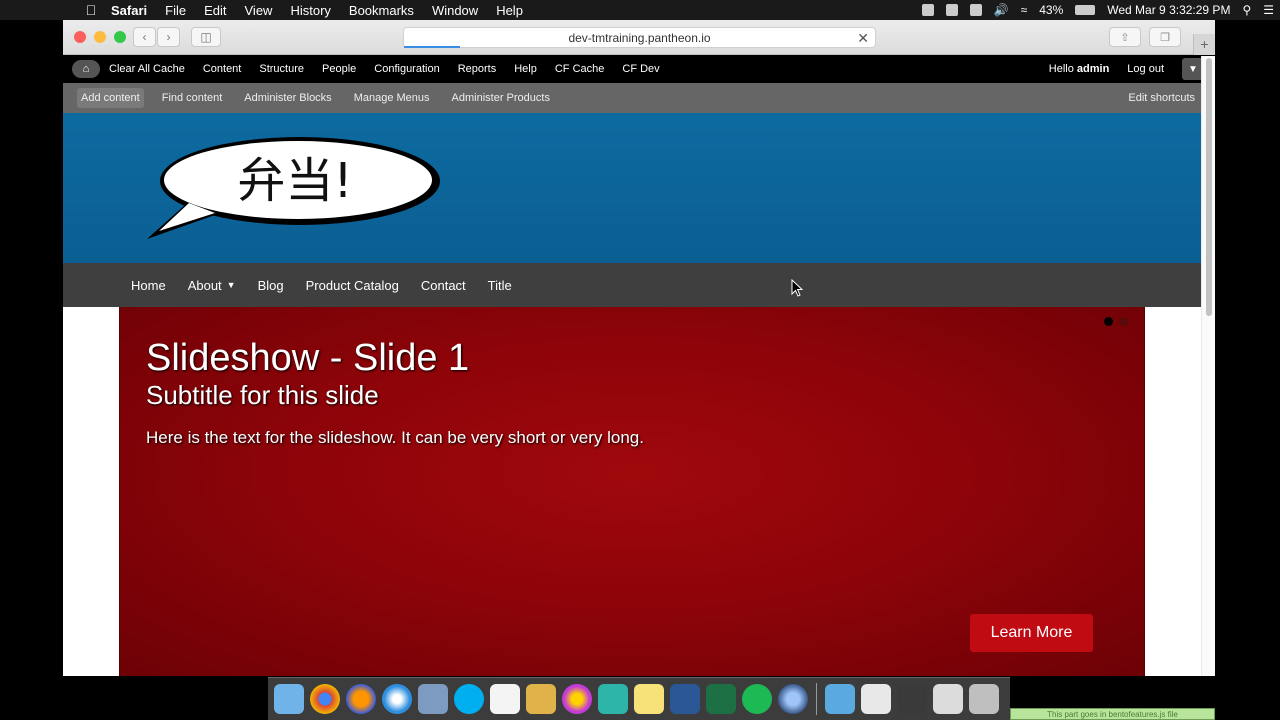 The width and height of the screenshot is (1280, 720). Describe the element at coordinates (392, 98) in the screenshot. I see `shortcut-manage-menus: Manage Menus` at that location.